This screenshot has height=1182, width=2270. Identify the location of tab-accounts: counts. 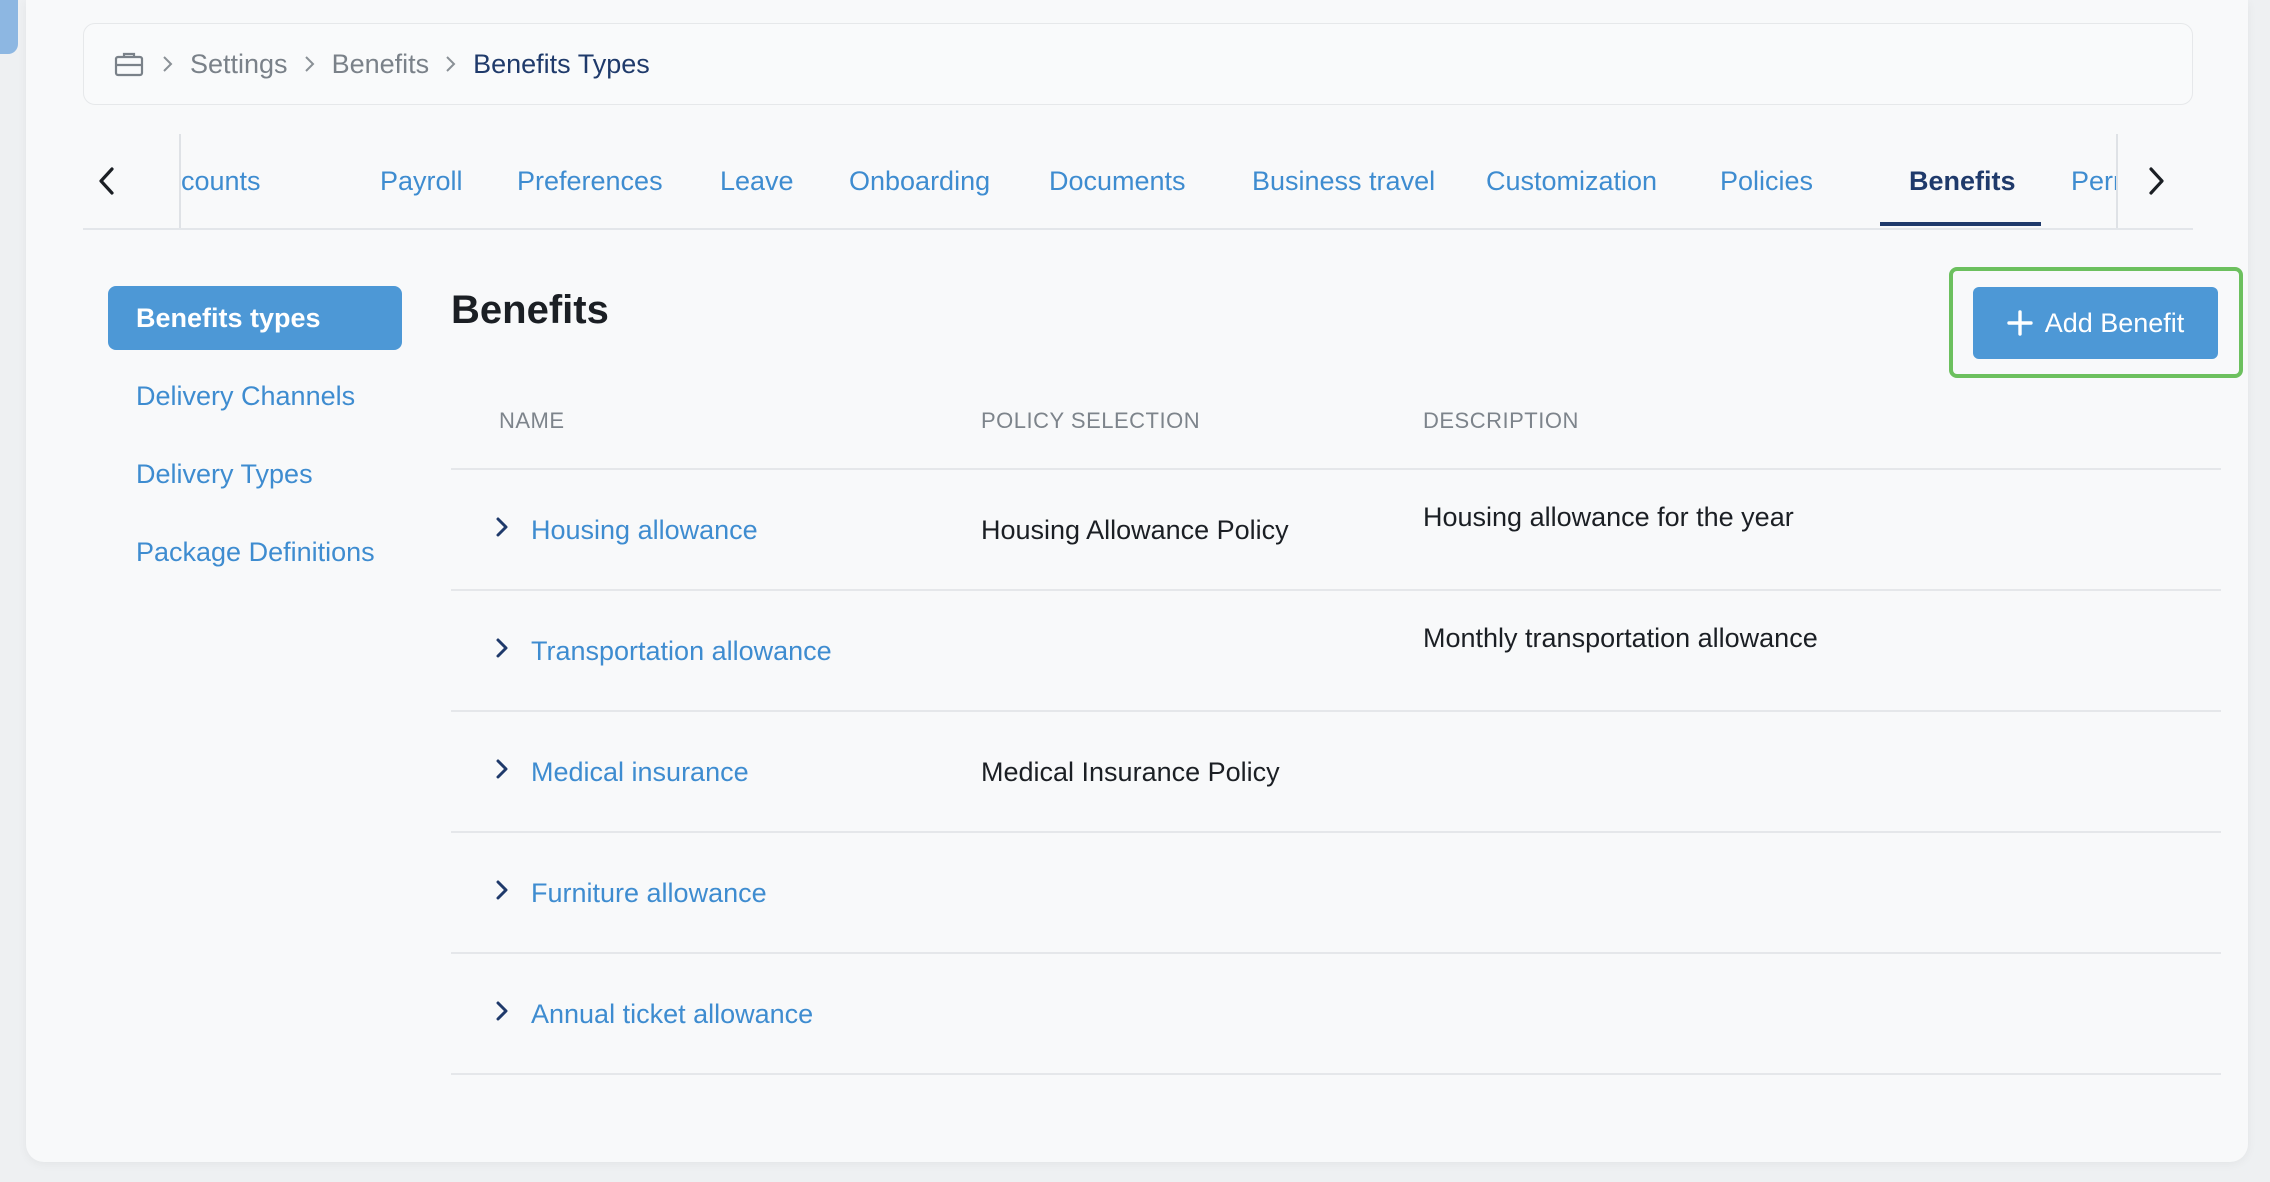
(221, 181).